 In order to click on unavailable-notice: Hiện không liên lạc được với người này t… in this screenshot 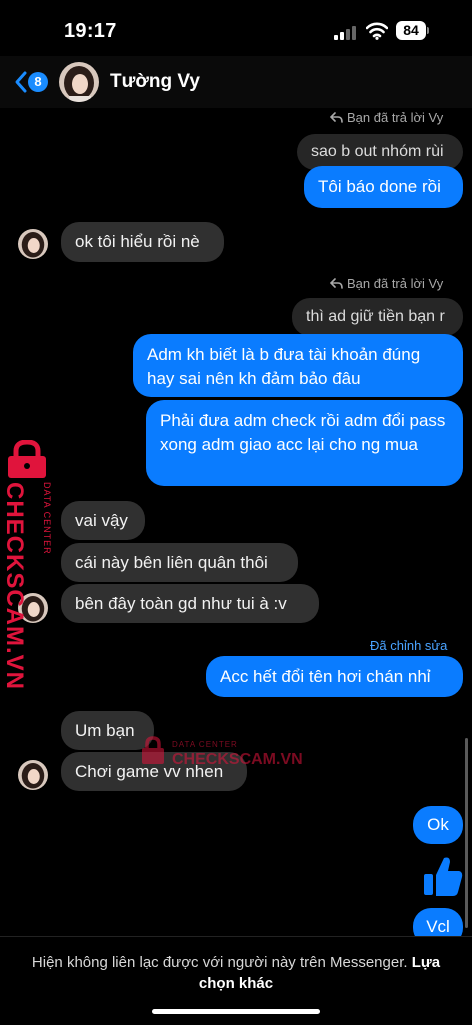, I will do `click(236, 973)`.